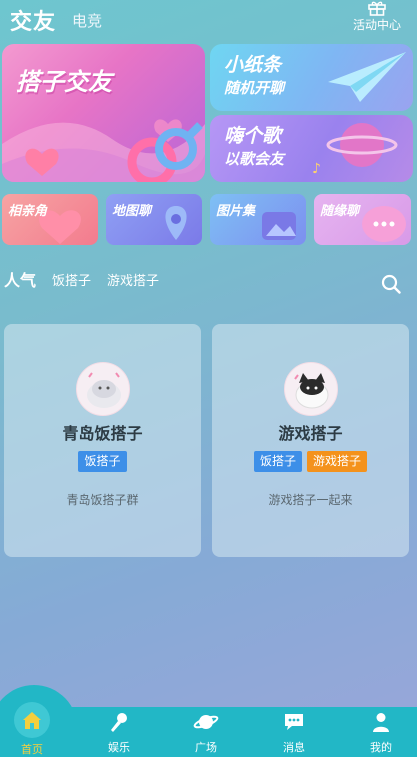 This screenshot has height=757, width=417. Describe the element at coordinates (236, 211) in the screenshot. I see `tile-photo-gallery-label: 图片集` at that location.